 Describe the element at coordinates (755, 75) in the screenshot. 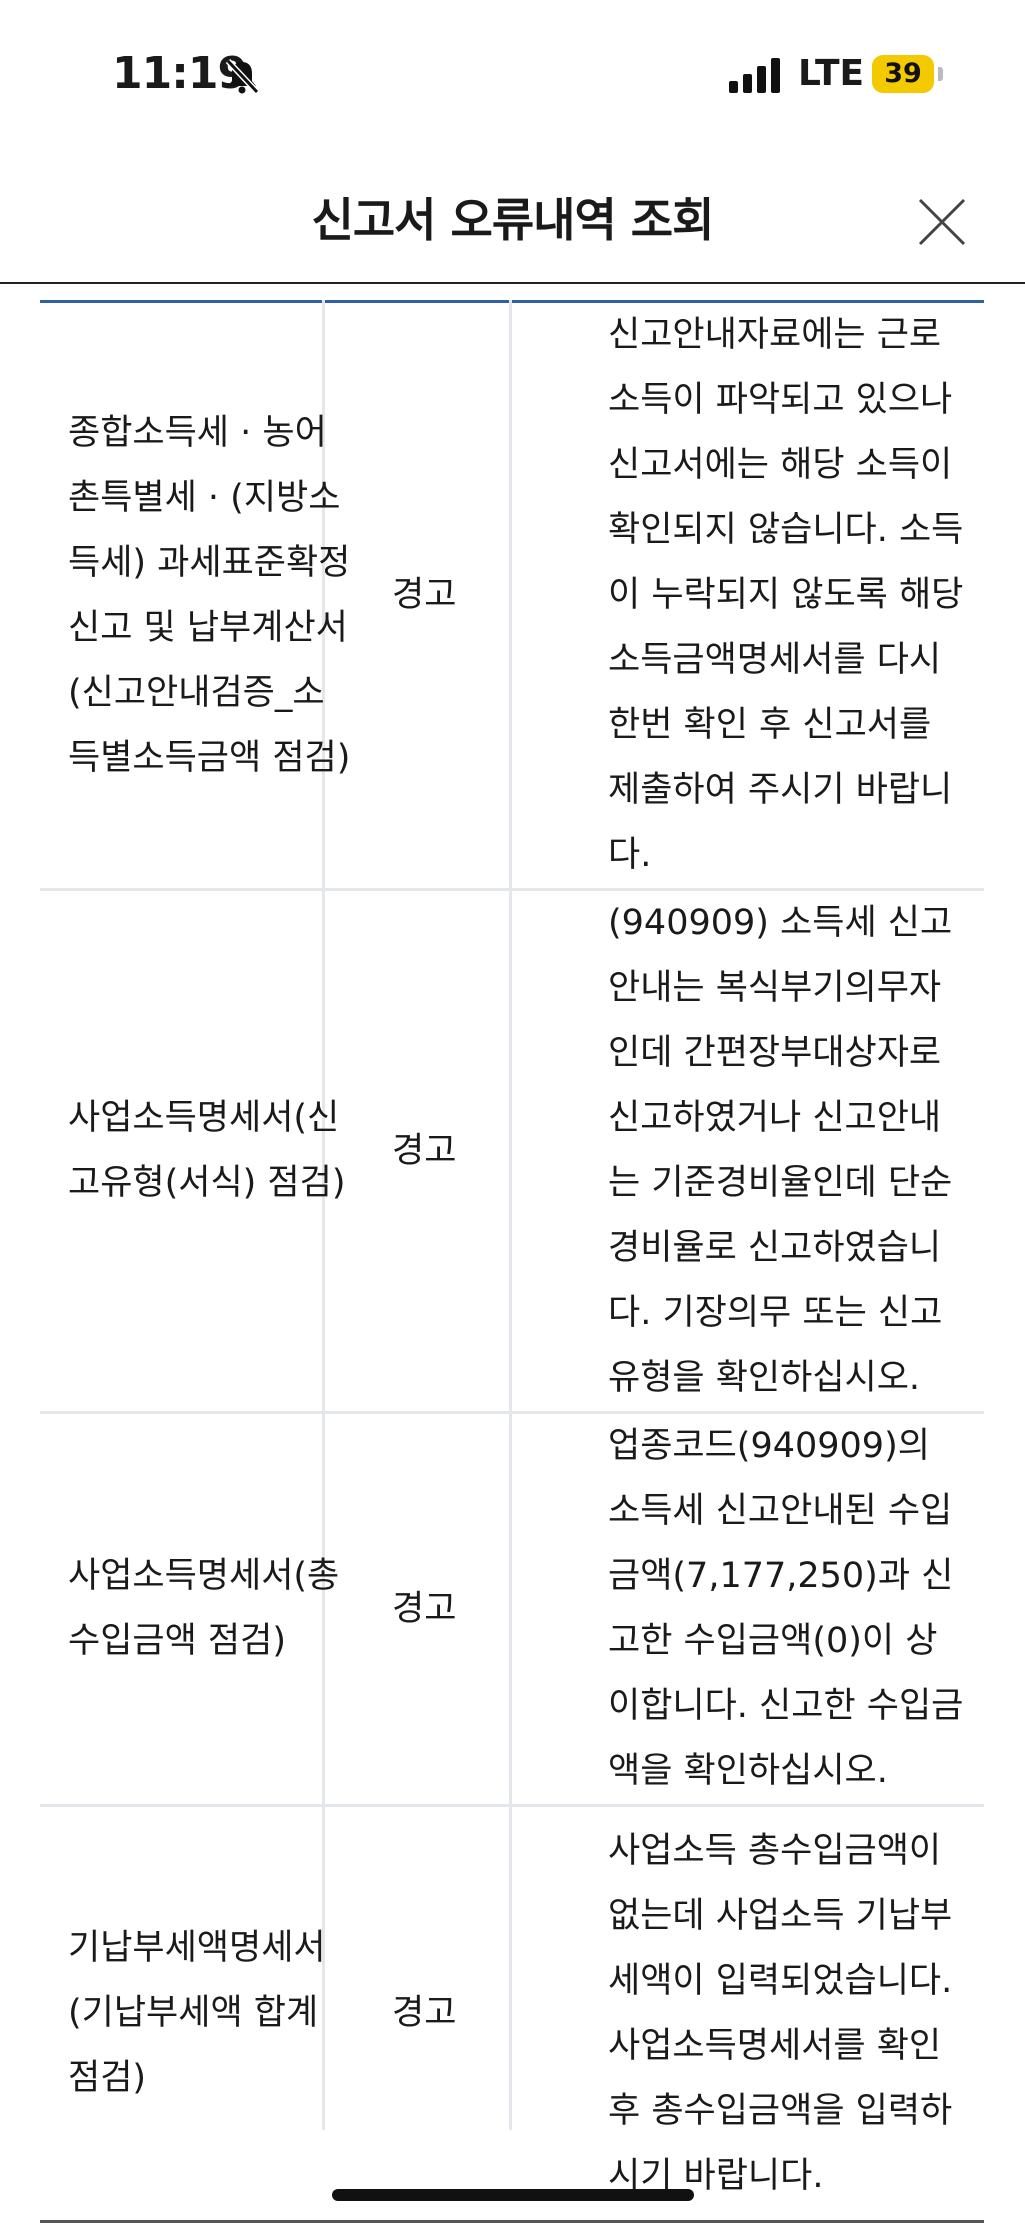

I see `cellular-signal-icon` at that location.